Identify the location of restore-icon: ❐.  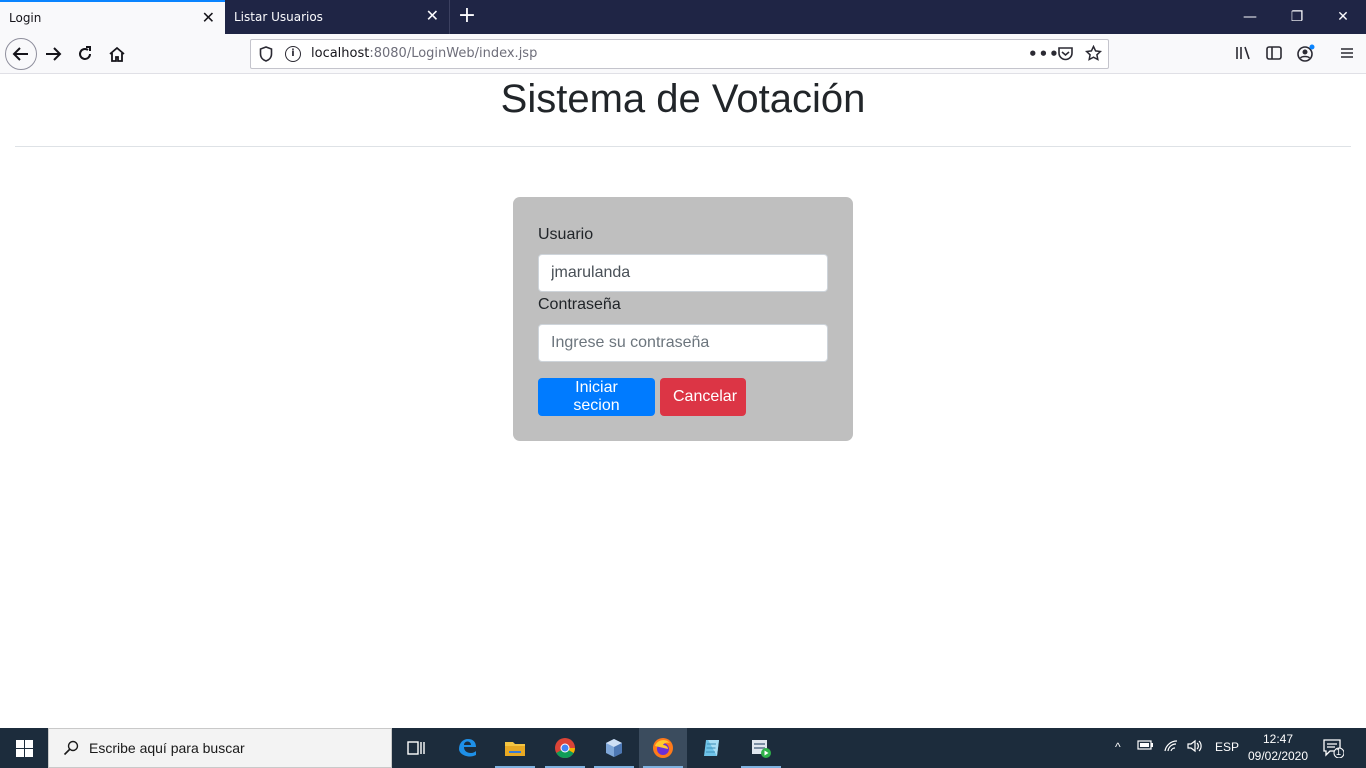
(1297, 17).